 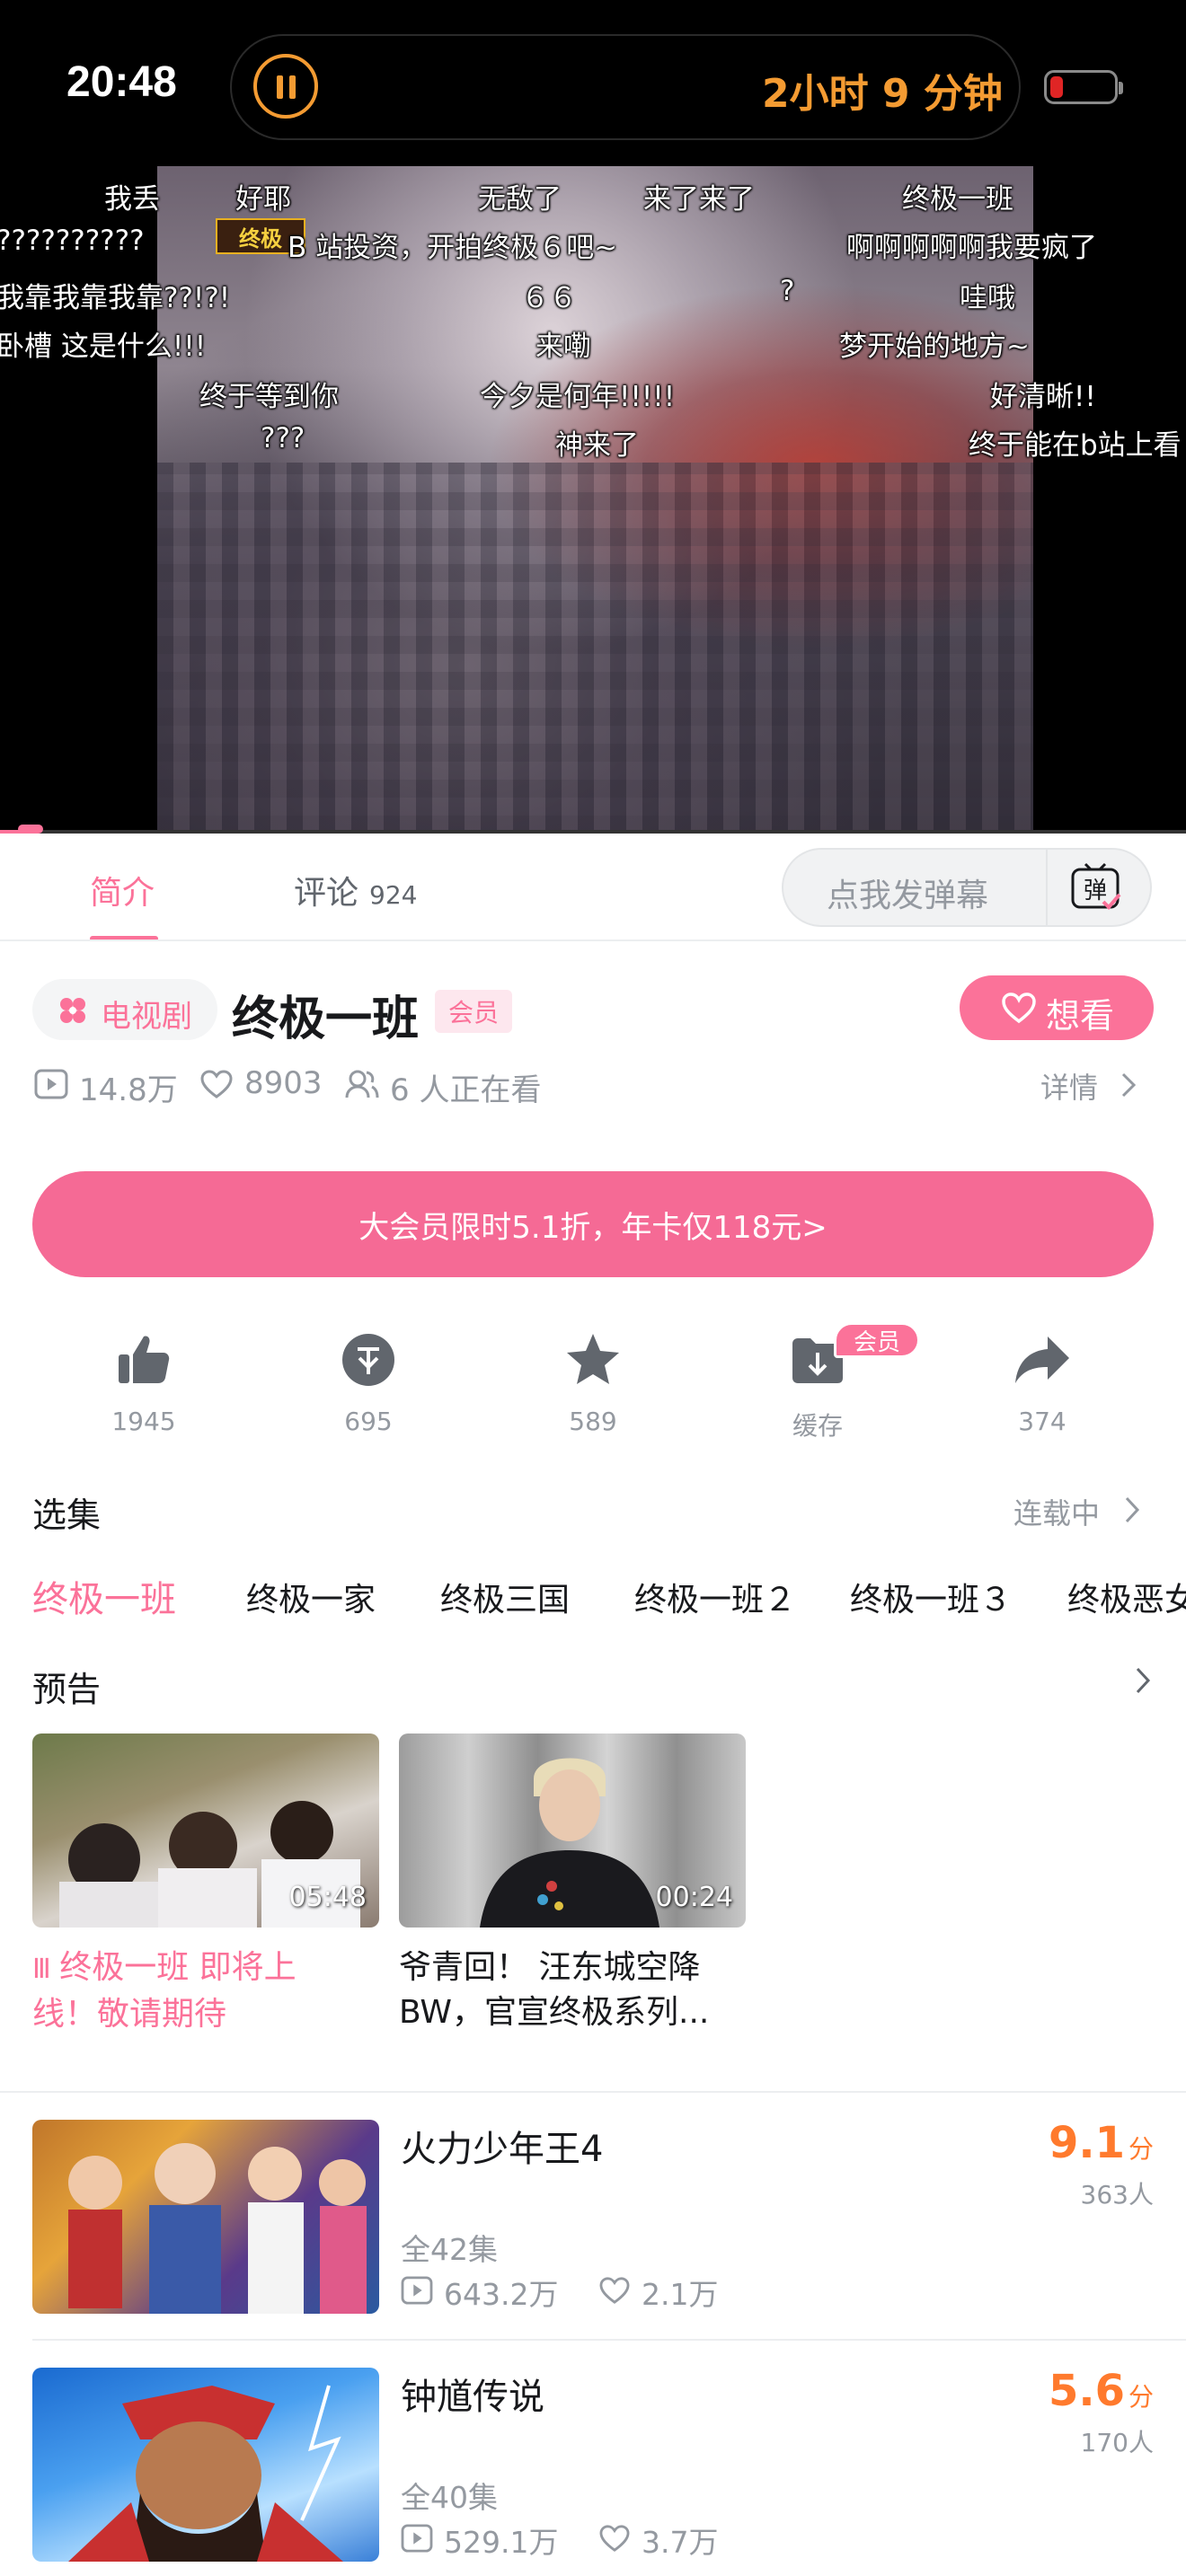 What do you see at coordinates (1095, 891) in the screenshot?
I see `svg-text: 弹` at bounding box center [1095, 891].